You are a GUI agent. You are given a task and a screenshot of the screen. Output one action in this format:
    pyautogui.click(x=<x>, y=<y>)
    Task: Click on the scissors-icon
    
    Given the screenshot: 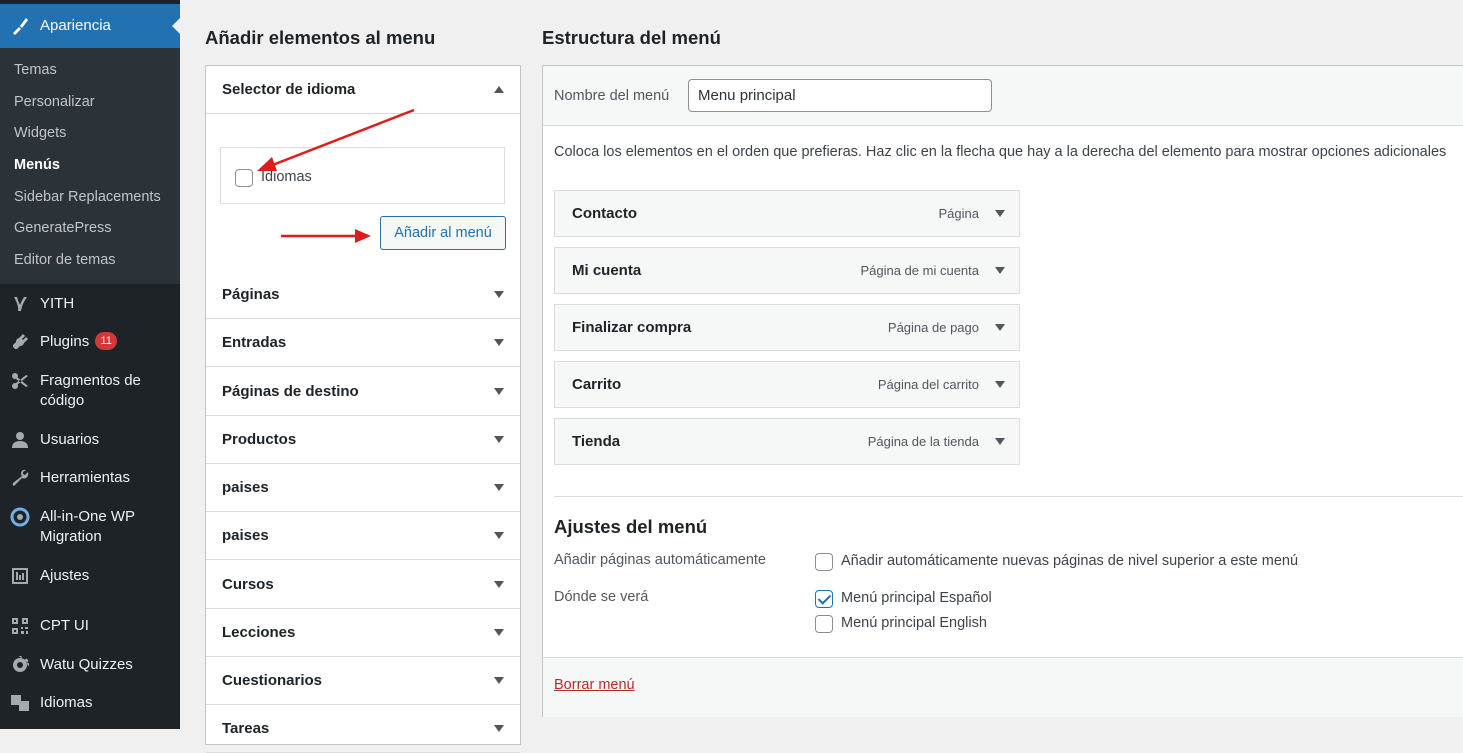 What is the action you would take?
    pyautogui.click(x=20, y=381)
    